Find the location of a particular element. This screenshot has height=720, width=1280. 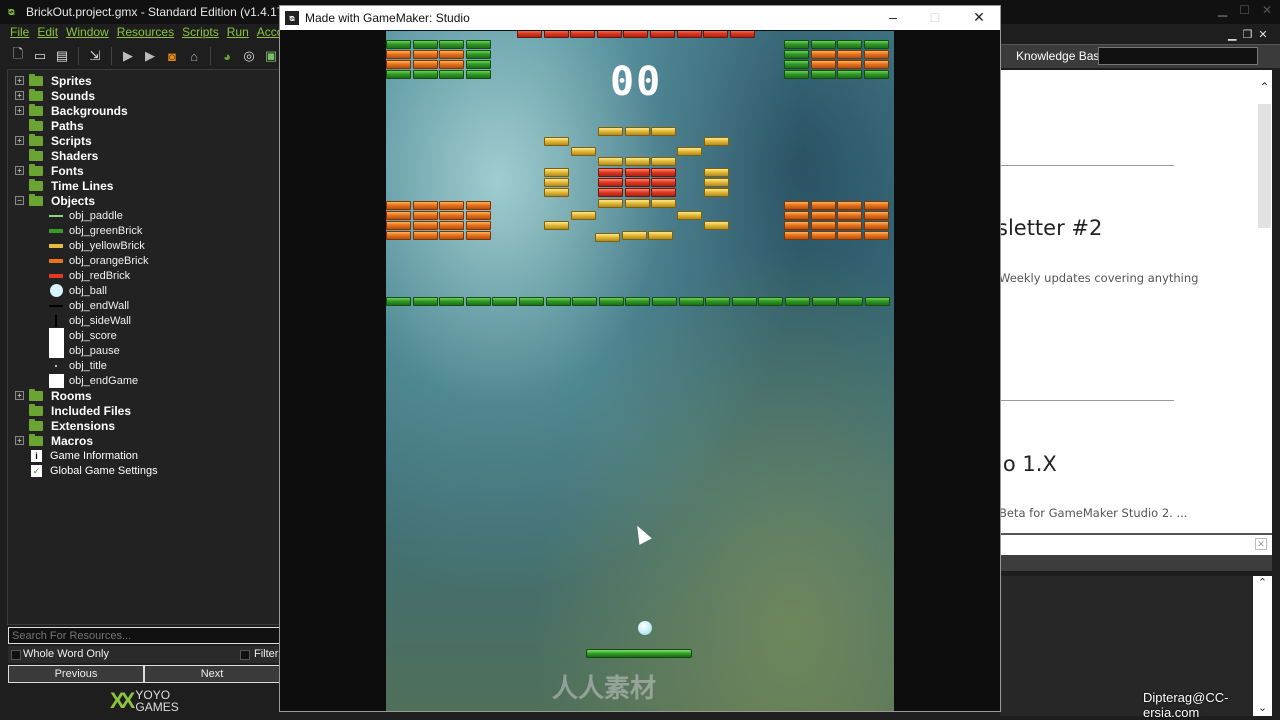

tree-object-endgame: obj_endGame is located at coordinates (93, 380).